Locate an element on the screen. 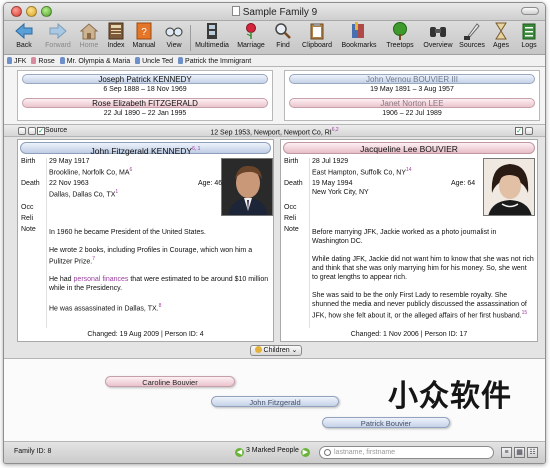 This screenshot has width=550, height=468. view-label: View is located at coordinates (174, 45).